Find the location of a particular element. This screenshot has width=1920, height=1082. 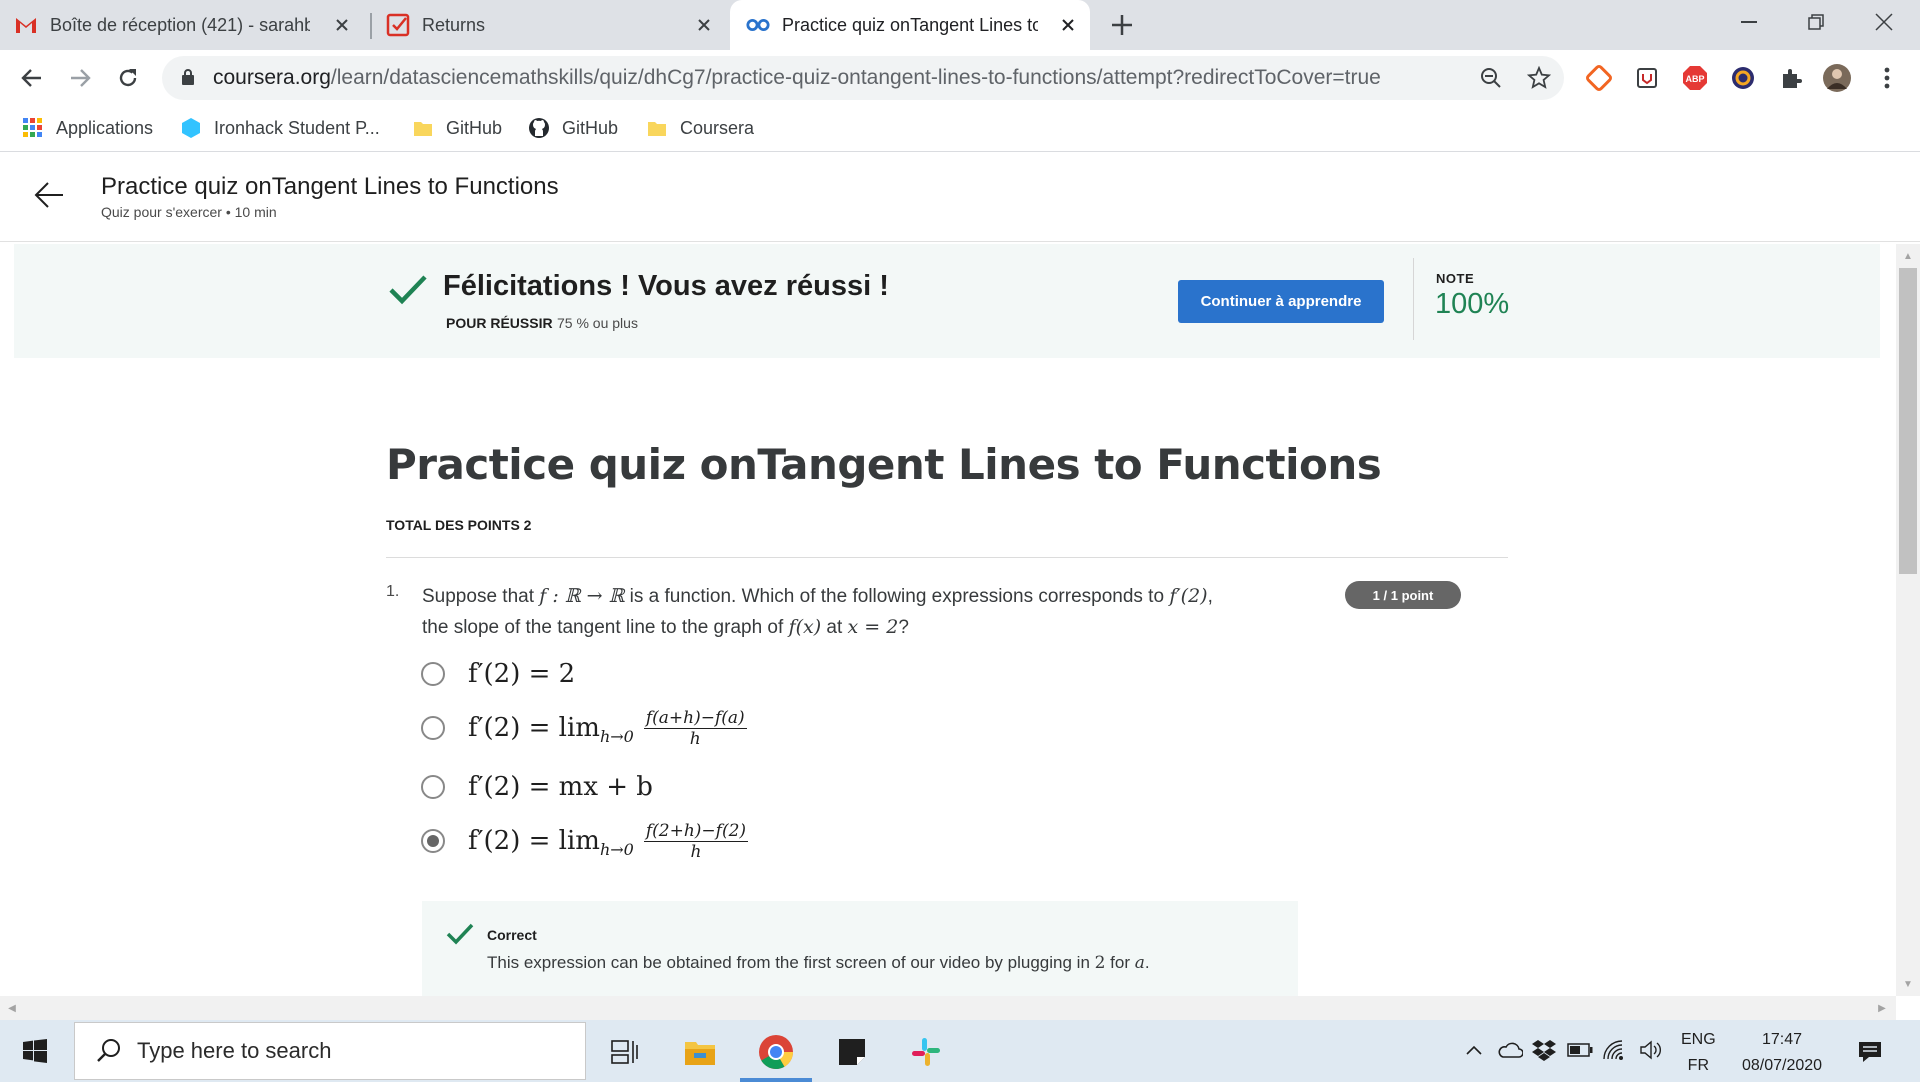

onedrive-icon is located at coordinates (1510, 1050).